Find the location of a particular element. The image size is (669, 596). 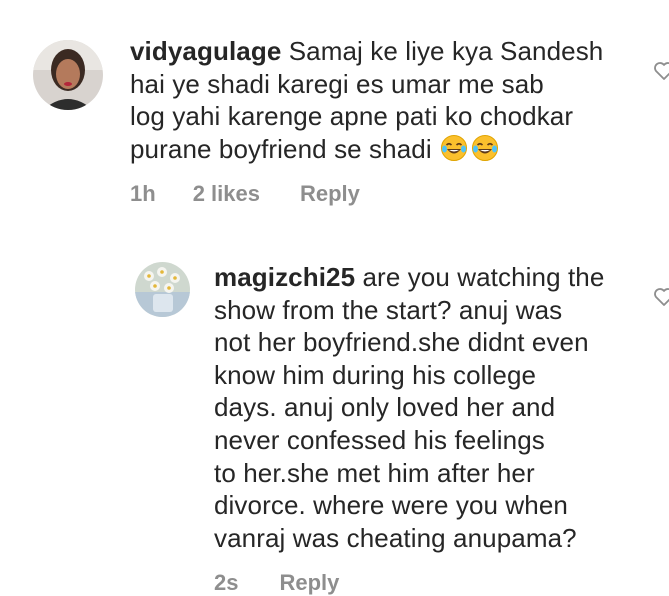

comment-line: log yahi karenge apne pati ko chodkar is located at coordinates (352, 116).